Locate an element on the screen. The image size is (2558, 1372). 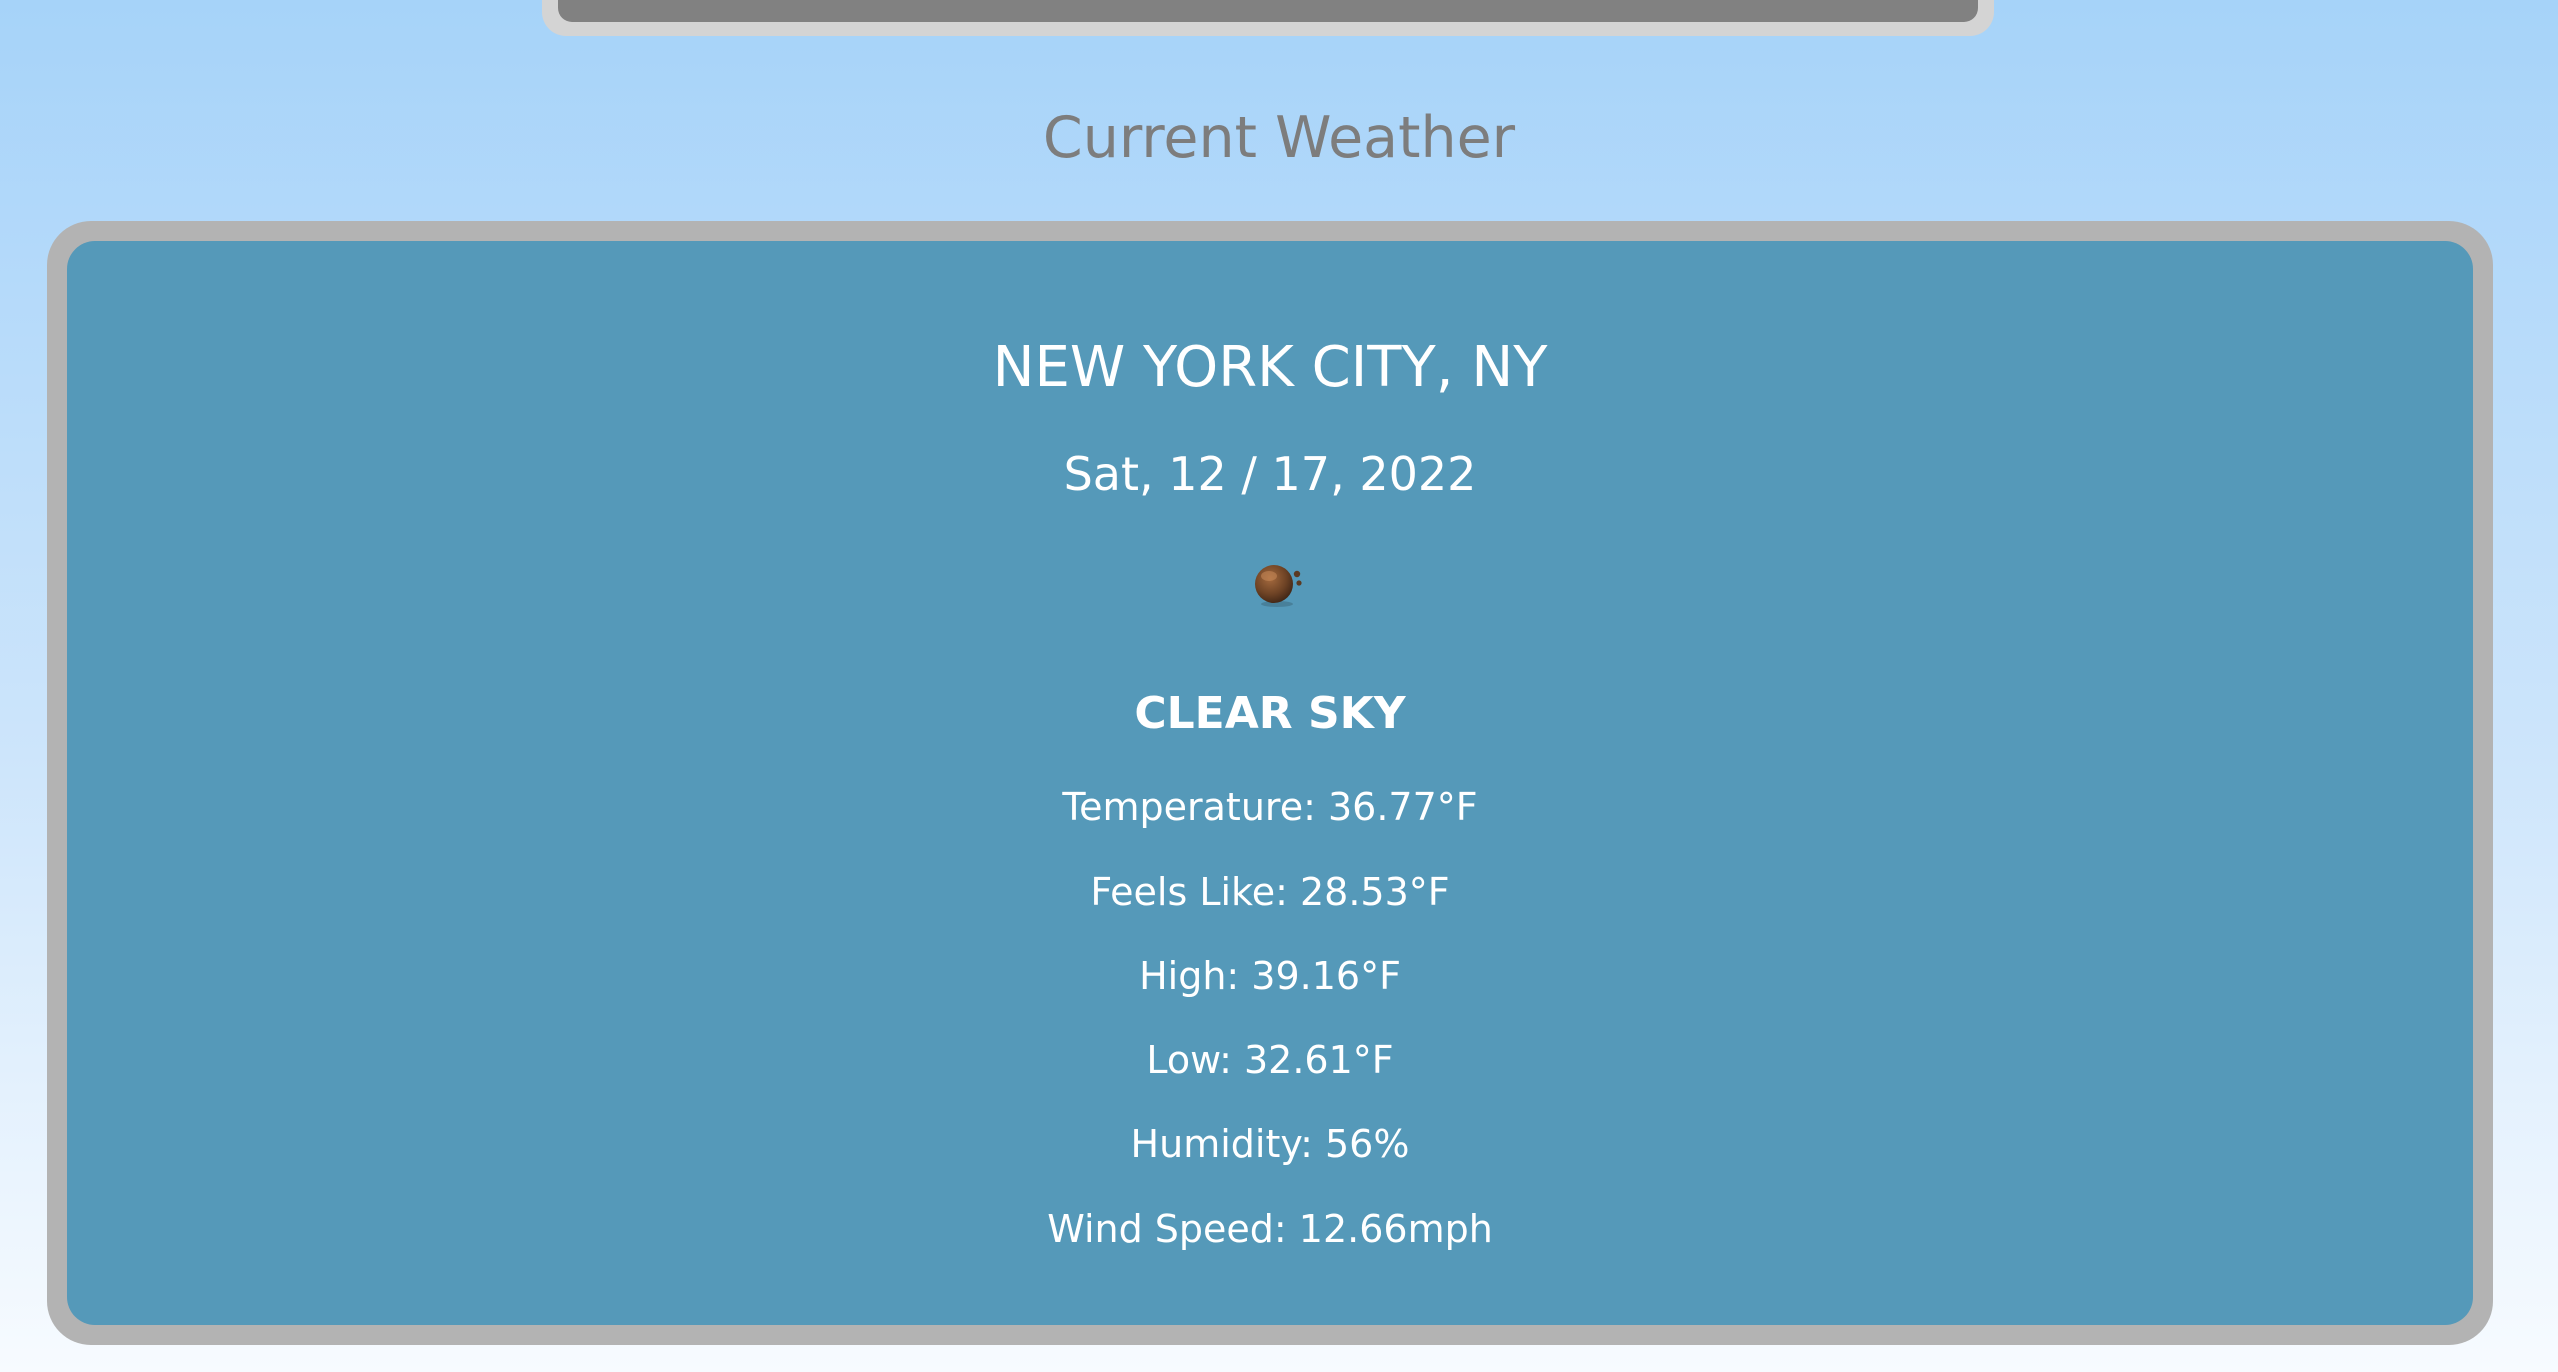
wind-speed-value: Wind Speed: 12.66mph is located at coordinates (1270, 1229).